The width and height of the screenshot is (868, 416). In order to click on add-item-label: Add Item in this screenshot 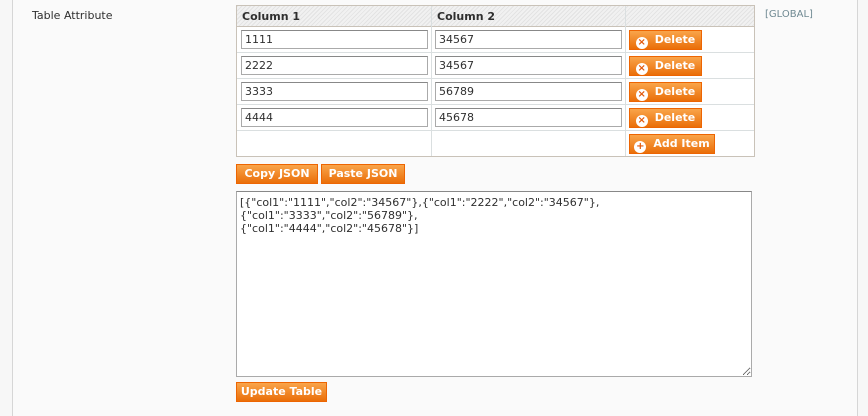, I will do `click(681, 143)`.